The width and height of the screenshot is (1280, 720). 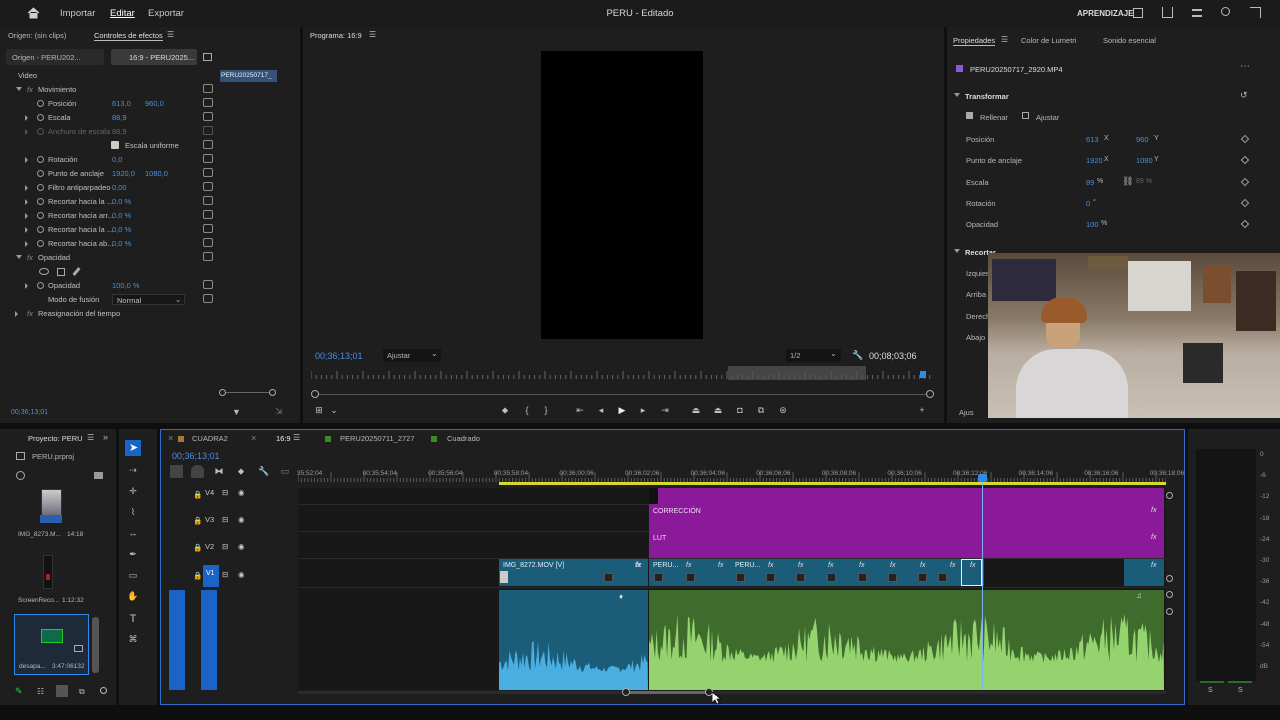 I want to click on v1-clip-end: fx, so click(x=1144, y=572).